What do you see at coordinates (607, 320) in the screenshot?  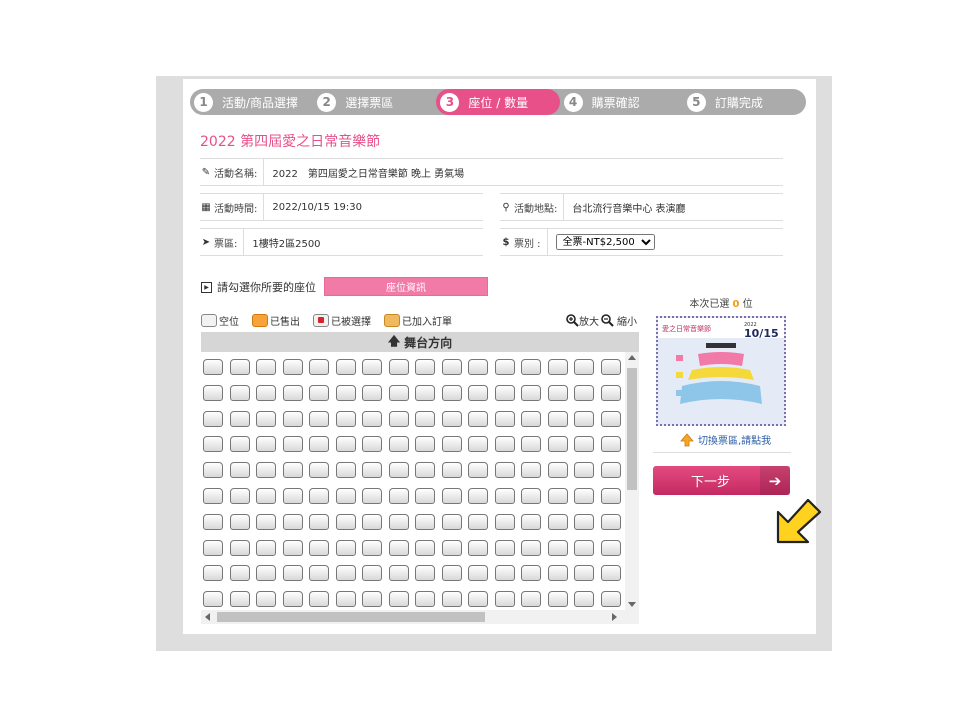 I see `zoom-out-icon` at bounding box center [607, 320].